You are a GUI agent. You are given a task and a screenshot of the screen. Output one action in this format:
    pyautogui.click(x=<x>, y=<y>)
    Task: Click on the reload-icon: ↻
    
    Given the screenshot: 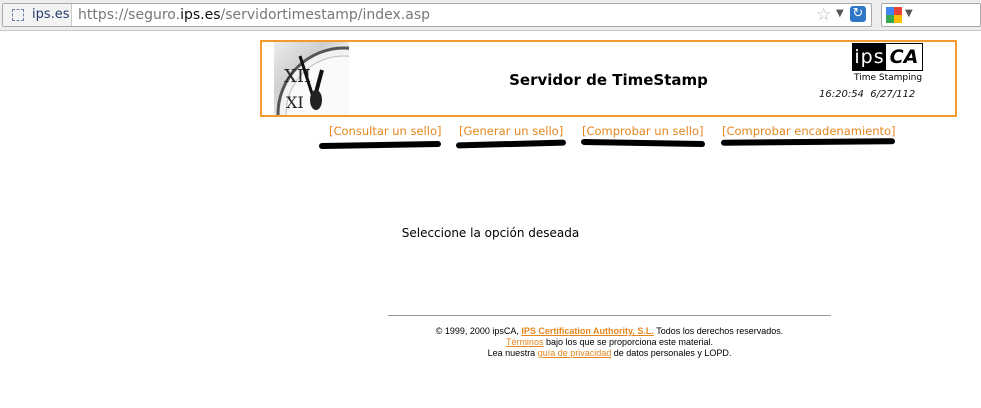 What is the action you would take?
    pyautogui.click(x=858, y=14)
    